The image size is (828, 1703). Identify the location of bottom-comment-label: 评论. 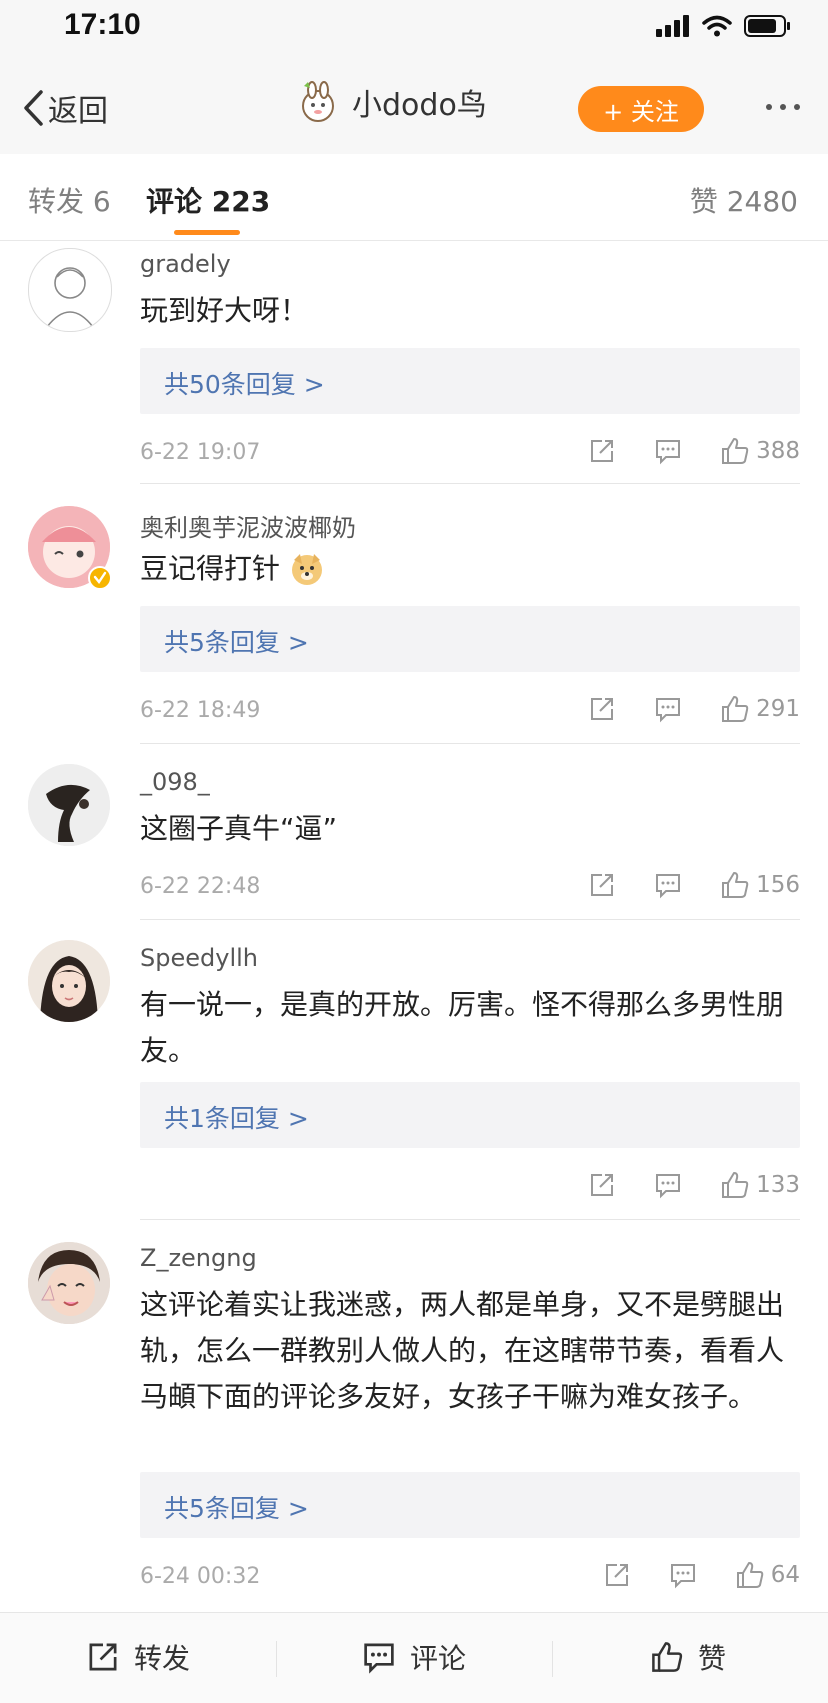
(438, 1658).